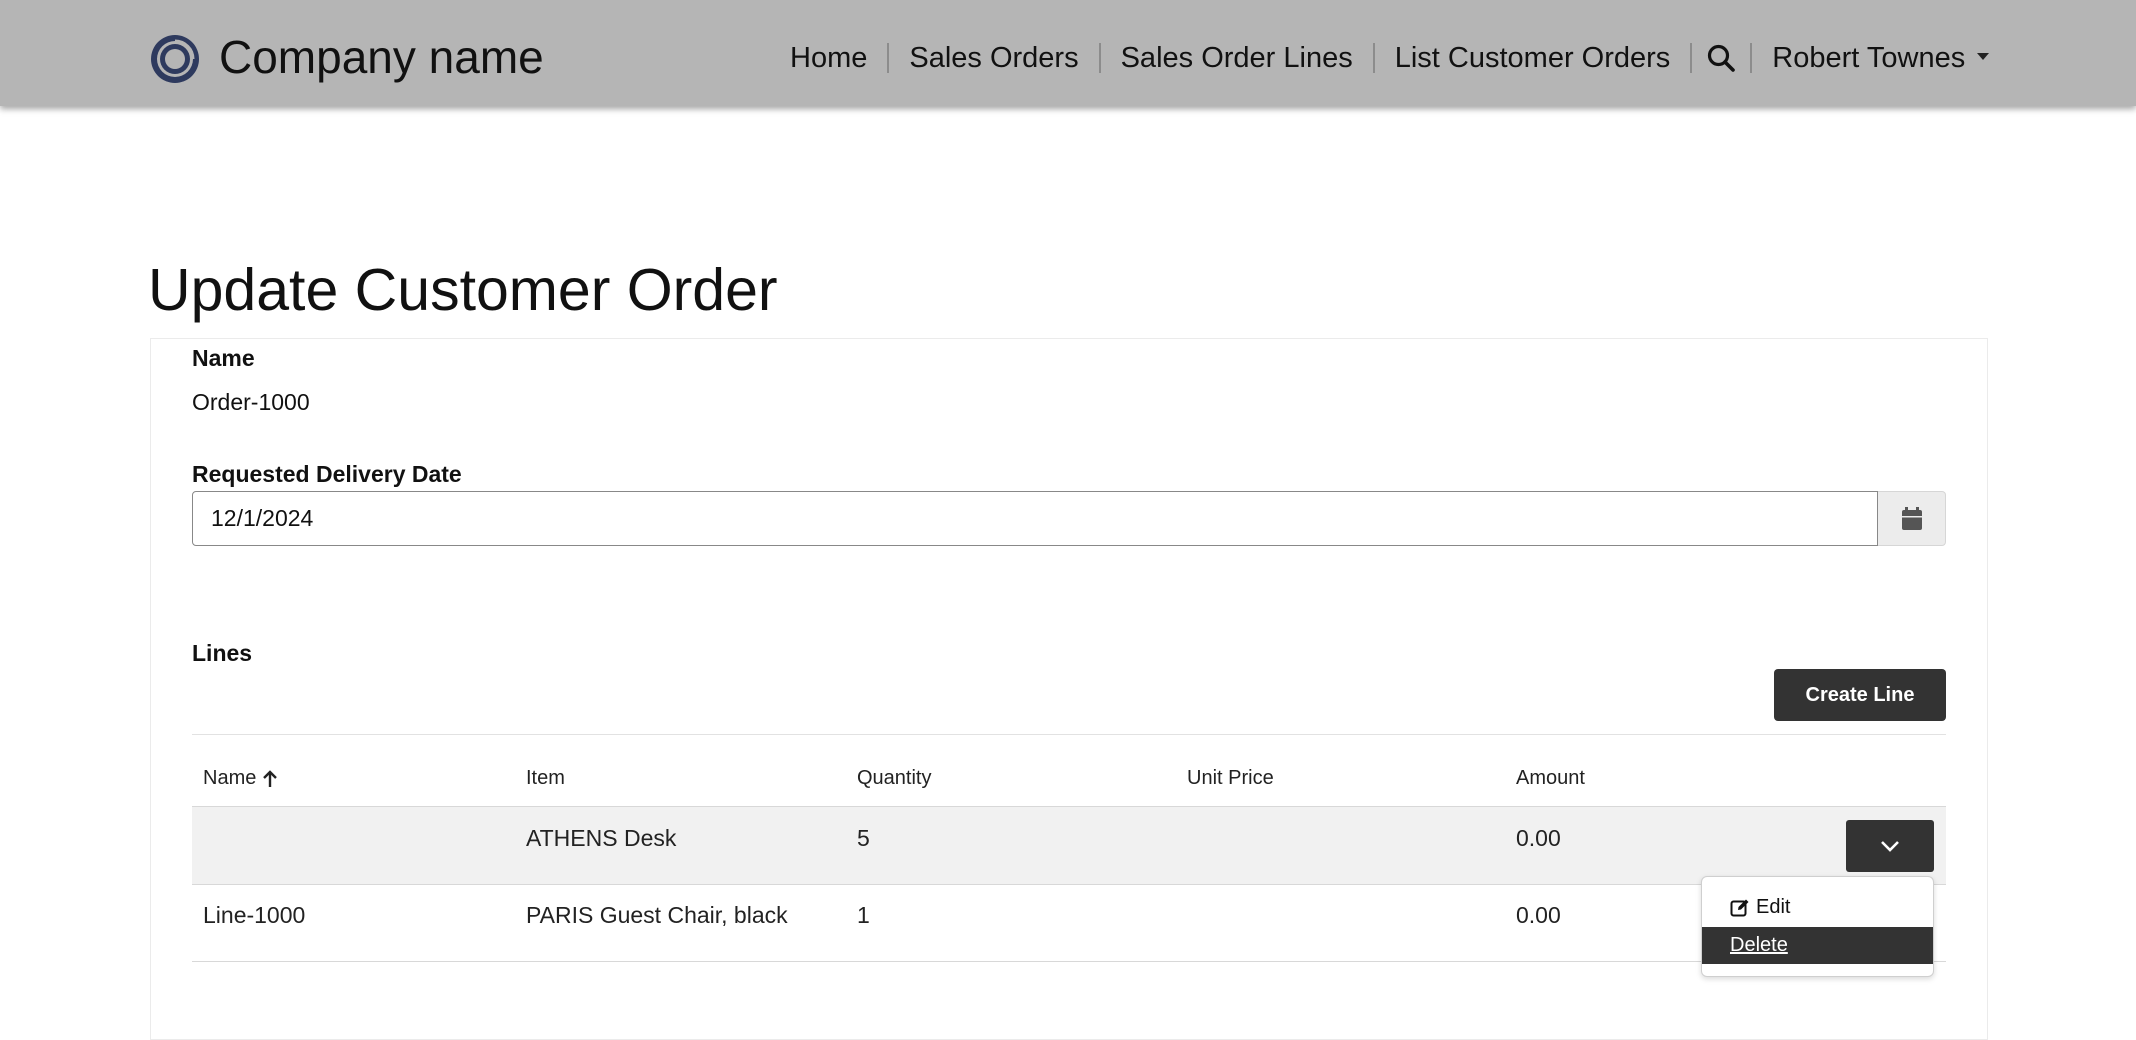 The width and height of the screenshot is (2136, 1040). I want to click on calendar-icon, so click(1911, 518).